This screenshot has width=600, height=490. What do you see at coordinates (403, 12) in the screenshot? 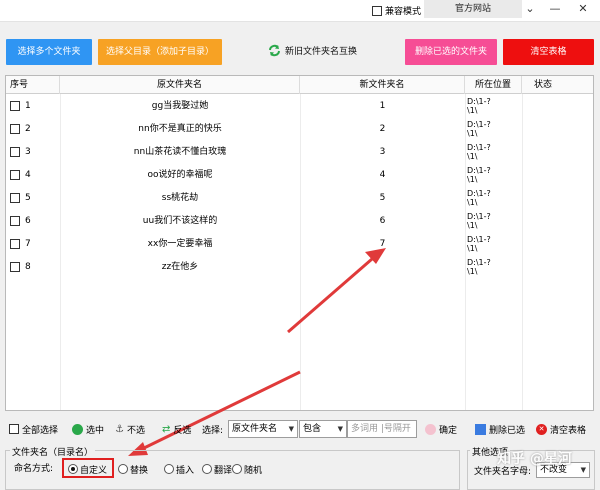
I see `compat-label: 兼容模式` at bounding box center [403, 12].